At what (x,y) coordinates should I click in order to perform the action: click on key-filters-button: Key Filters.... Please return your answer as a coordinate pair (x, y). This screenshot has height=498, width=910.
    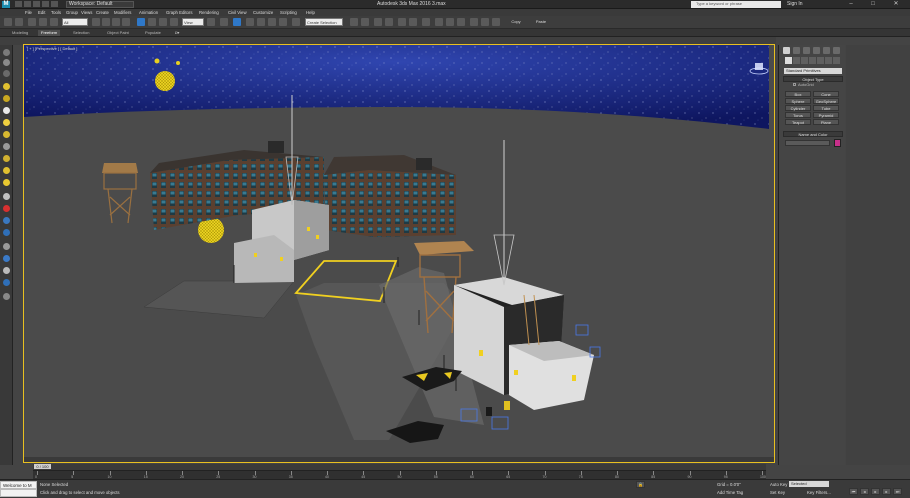
    Looking at the image, I should click on (819, 492).